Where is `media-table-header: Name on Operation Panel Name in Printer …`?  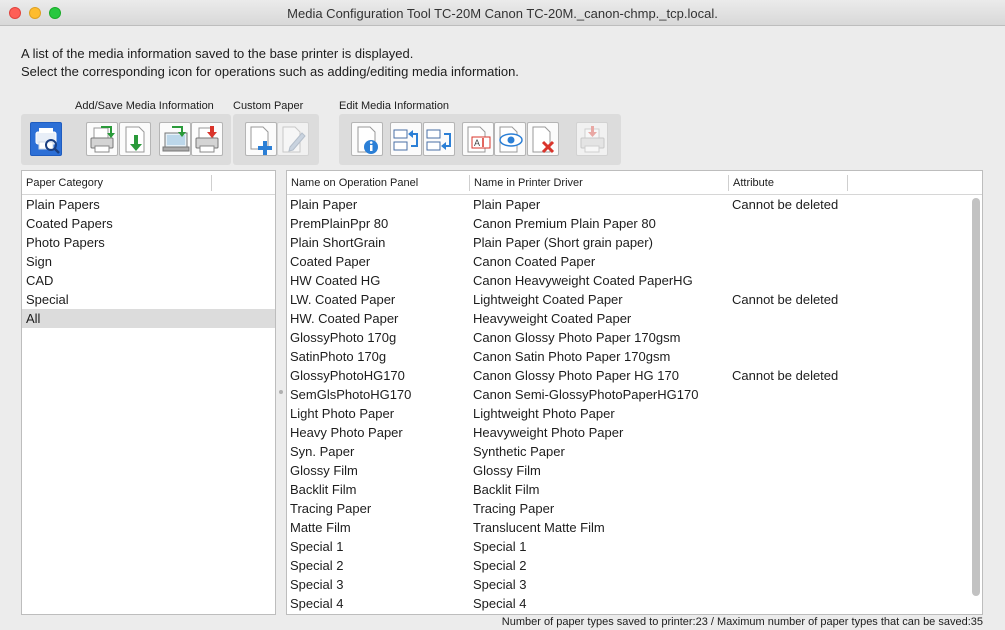 media-table-header: Name on Operation Panel Name in Printer … is located at coordinates (634, 183).